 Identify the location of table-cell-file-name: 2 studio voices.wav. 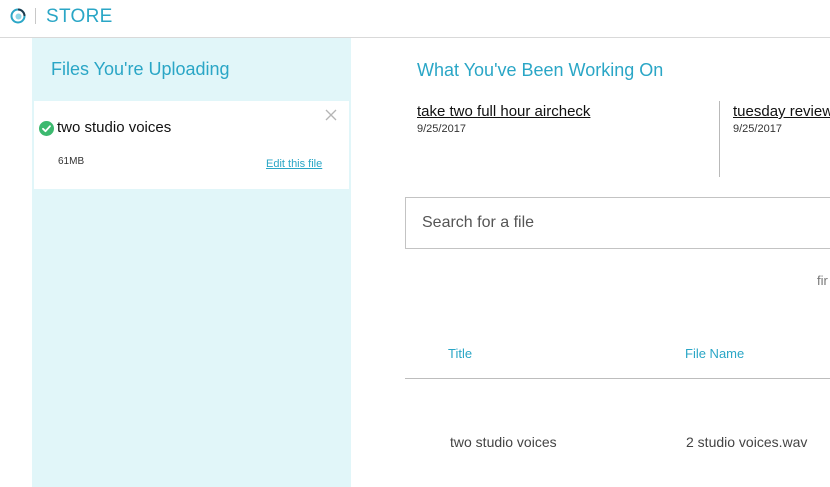
(746, 442).